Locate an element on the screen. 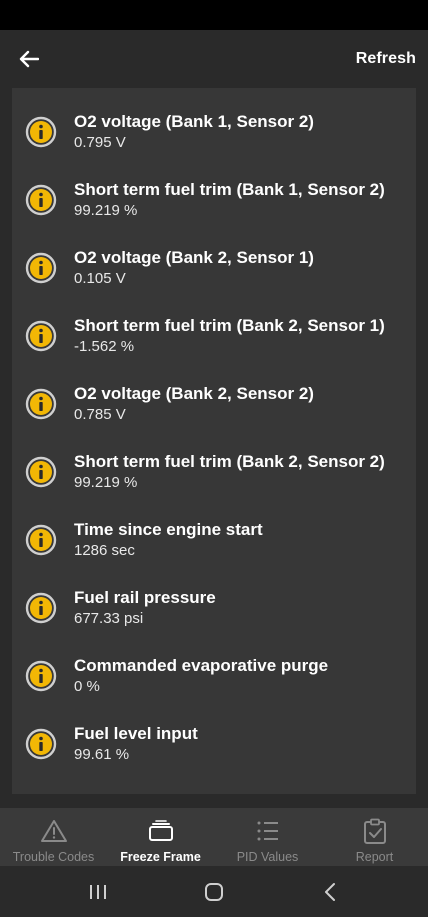  tab-freeze-frame: Freeze Frame is located at coordinates (160, 837).